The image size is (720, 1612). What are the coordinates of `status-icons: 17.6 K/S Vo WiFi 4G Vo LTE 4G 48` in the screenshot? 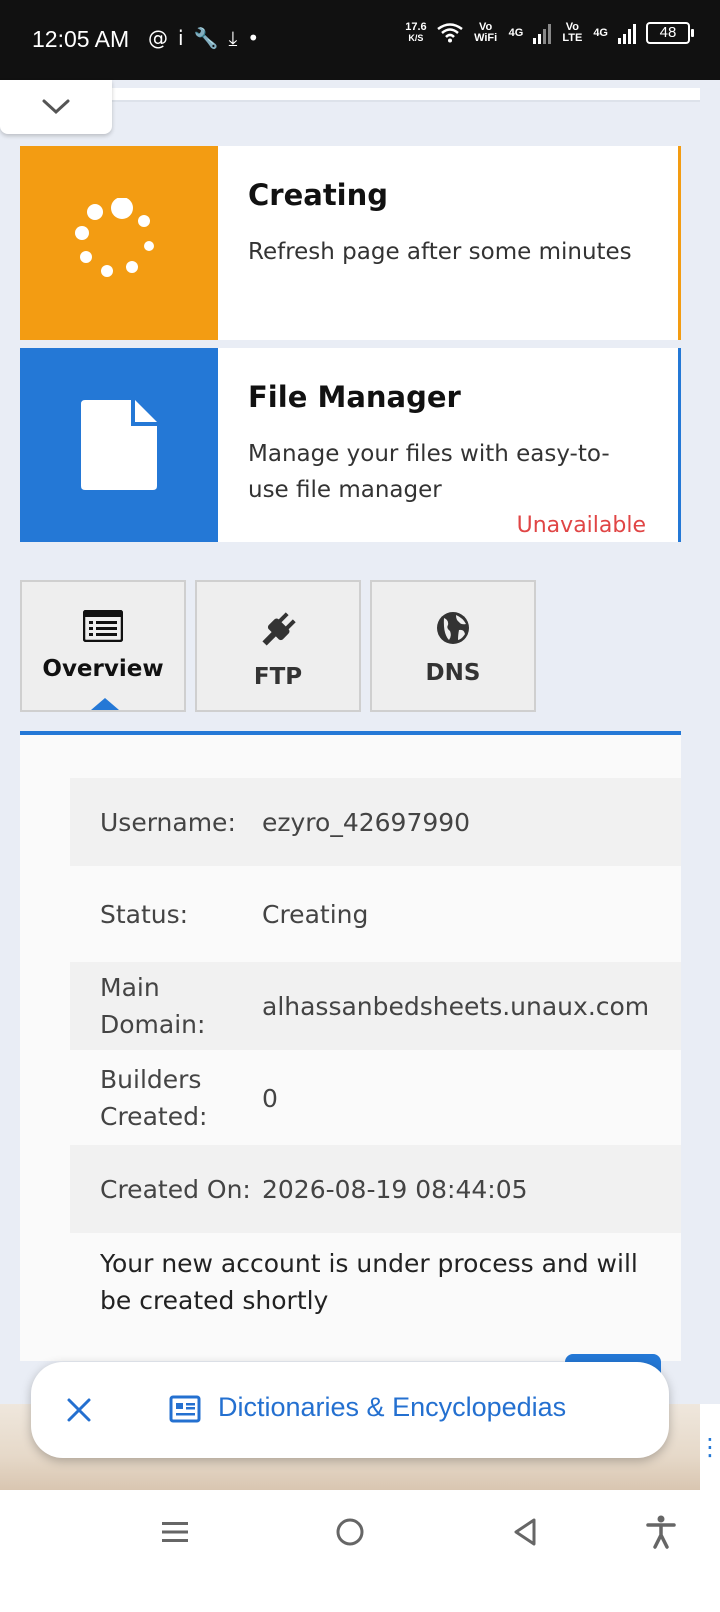 It's located at (549, 32).